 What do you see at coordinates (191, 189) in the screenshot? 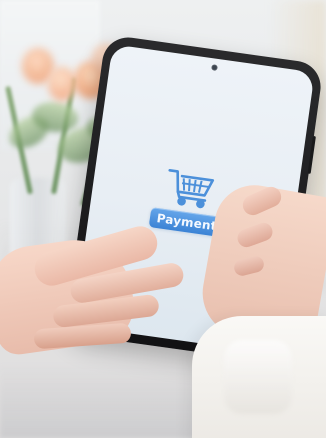
I see `shopping-cart-icon` at bounding box center [191, 189].